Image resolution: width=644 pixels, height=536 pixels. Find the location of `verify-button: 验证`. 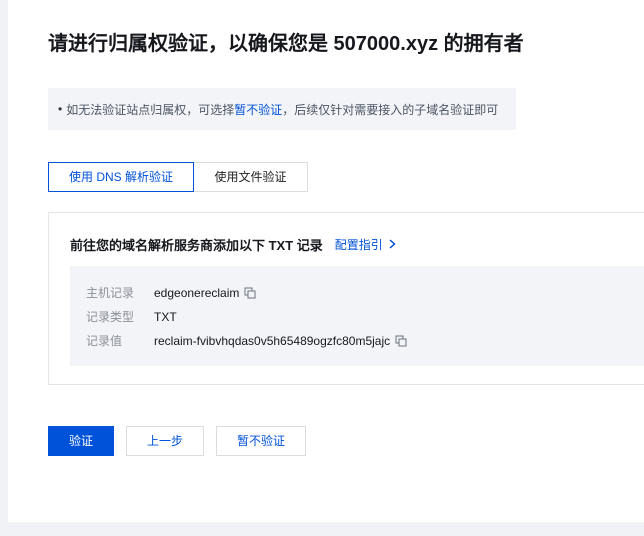

verify-button: 验证 is located at coordinates (81, 441).